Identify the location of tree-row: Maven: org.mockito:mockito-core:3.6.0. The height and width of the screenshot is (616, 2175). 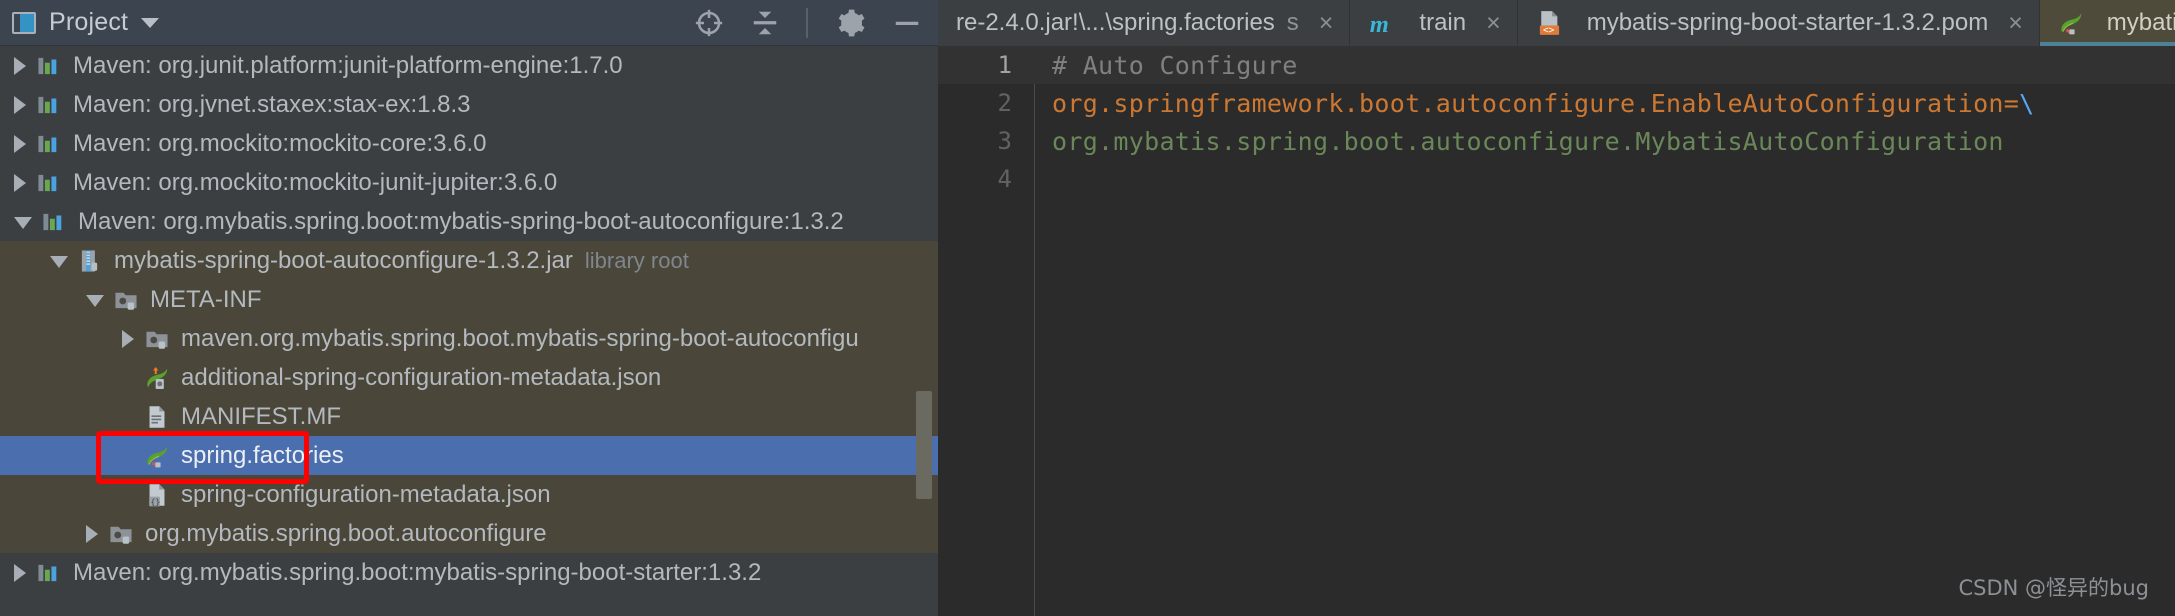
(469, 143).